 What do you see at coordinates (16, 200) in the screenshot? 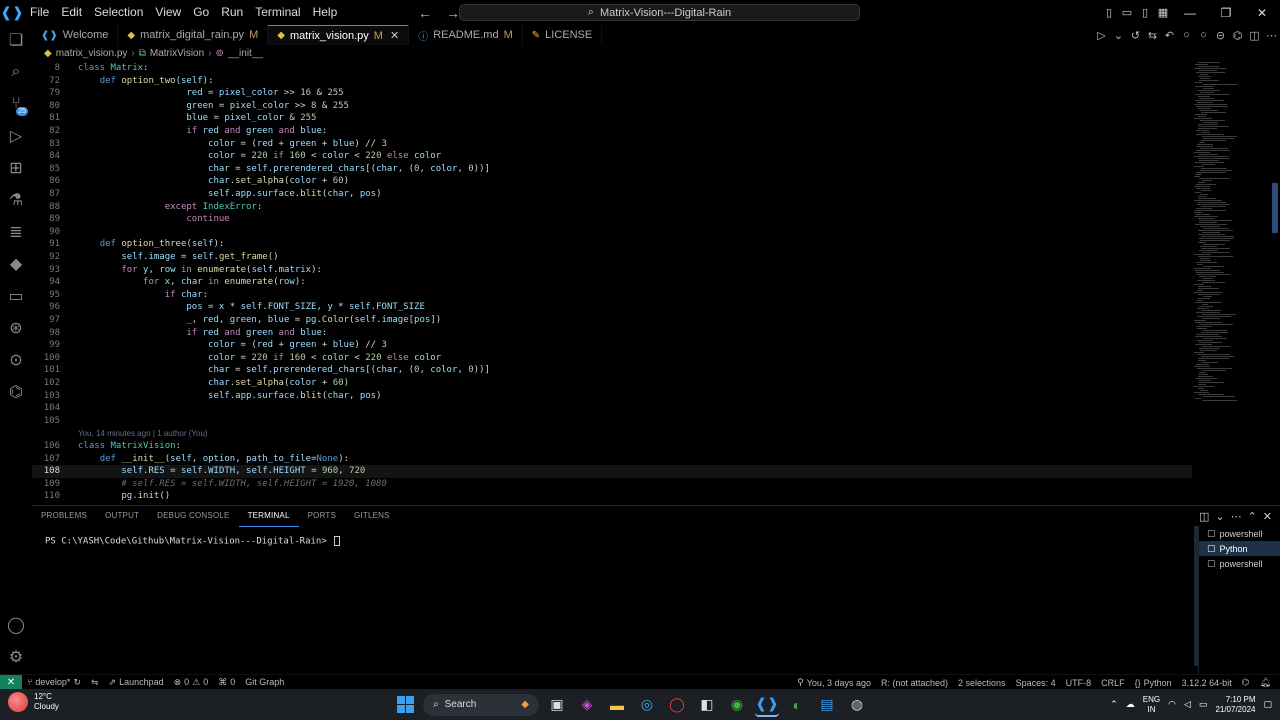
I see `testing-icon: ⚗` at bounding box center [16, 200].